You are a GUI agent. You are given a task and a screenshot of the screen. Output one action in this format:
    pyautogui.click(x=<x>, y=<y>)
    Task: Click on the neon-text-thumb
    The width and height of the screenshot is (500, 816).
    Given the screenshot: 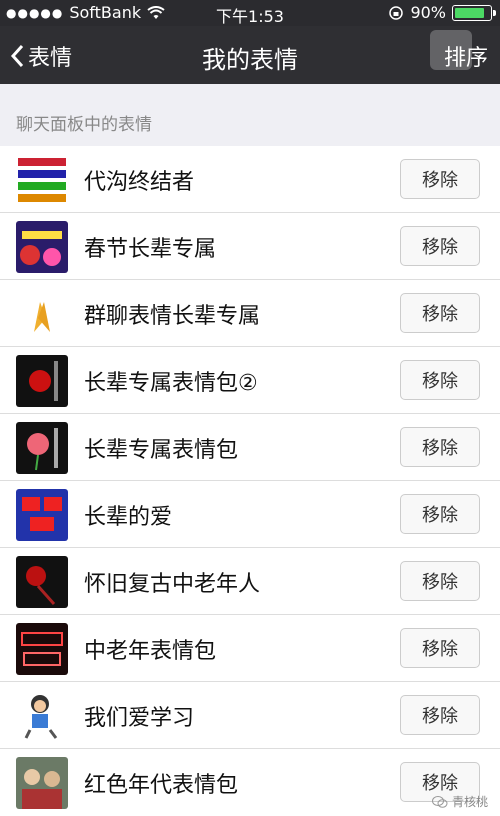 What is the action you would take?
    pyautogui.click(x=42, y=649)
    